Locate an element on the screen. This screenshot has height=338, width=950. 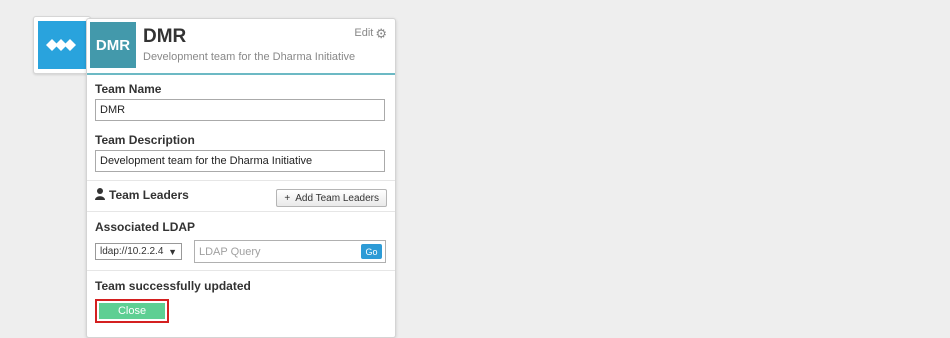
team-title: DMR is located at coordinates (165, 36).